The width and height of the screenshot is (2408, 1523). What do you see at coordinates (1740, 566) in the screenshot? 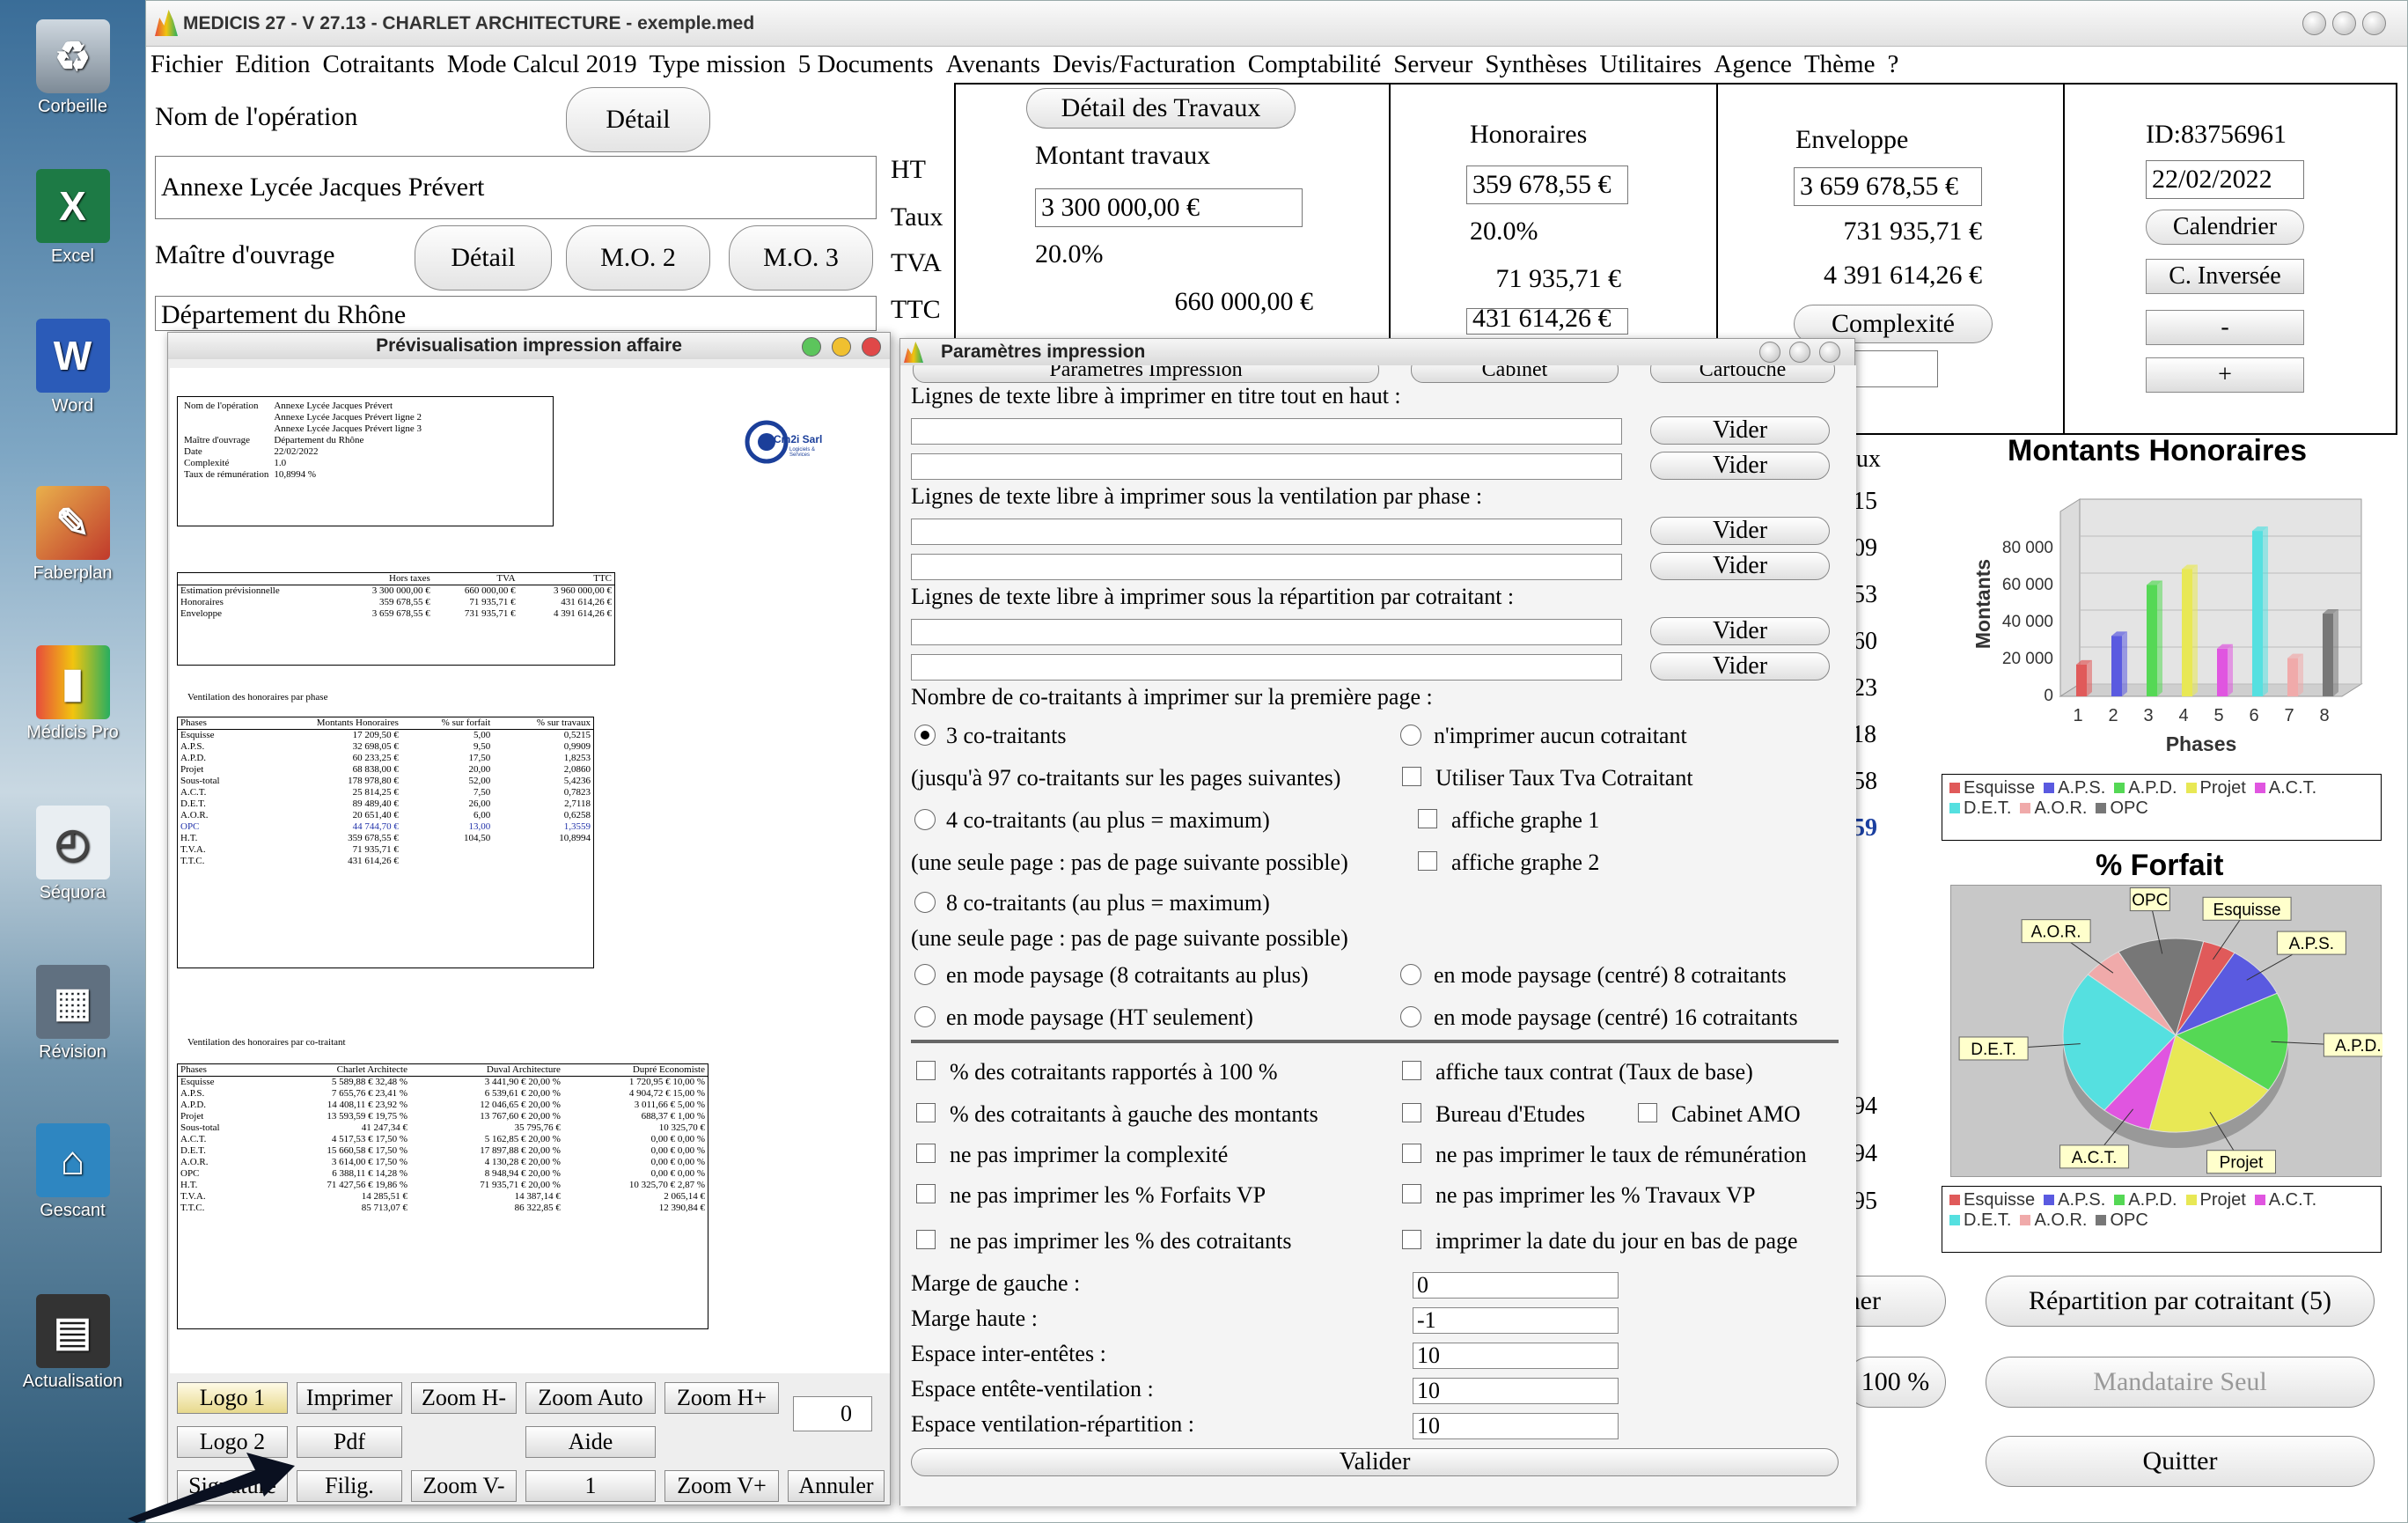
I see `vider-ventilation2-button: Vider` at bounding box center [1740, 566].